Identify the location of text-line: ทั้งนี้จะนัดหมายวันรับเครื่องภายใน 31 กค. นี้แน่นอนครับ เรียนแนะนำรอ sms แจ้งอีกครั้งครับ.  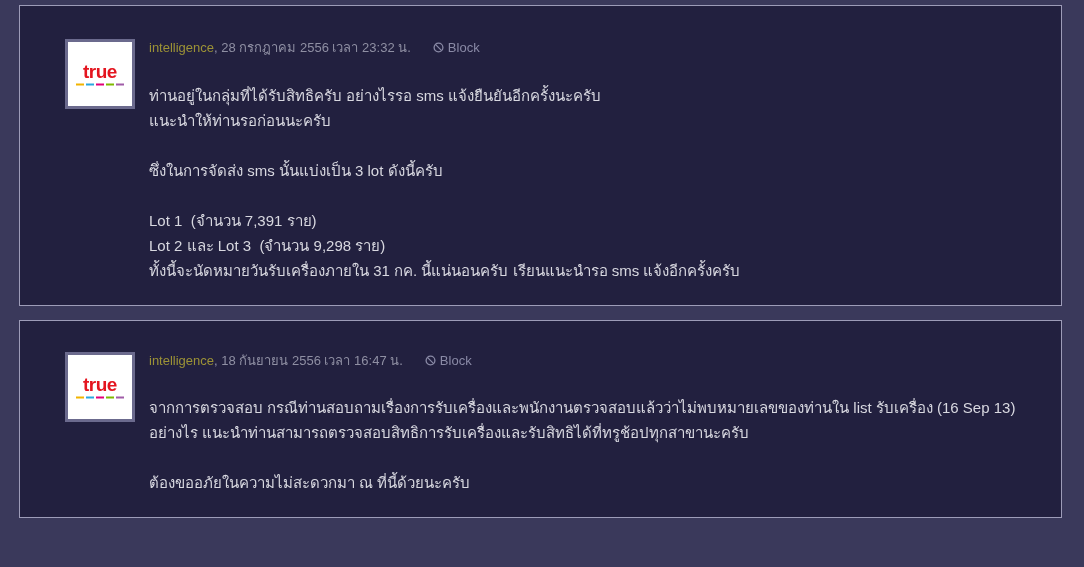
(445, 270).